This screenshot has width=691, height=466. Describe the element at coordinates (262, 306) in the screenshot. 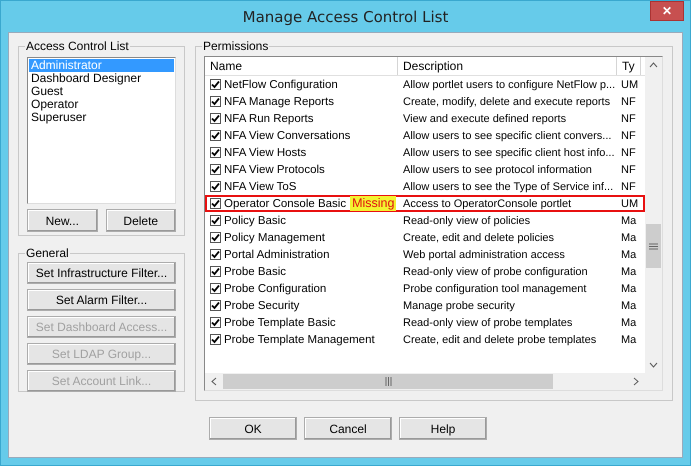

I see `table-cell: Probe Security` at that location.